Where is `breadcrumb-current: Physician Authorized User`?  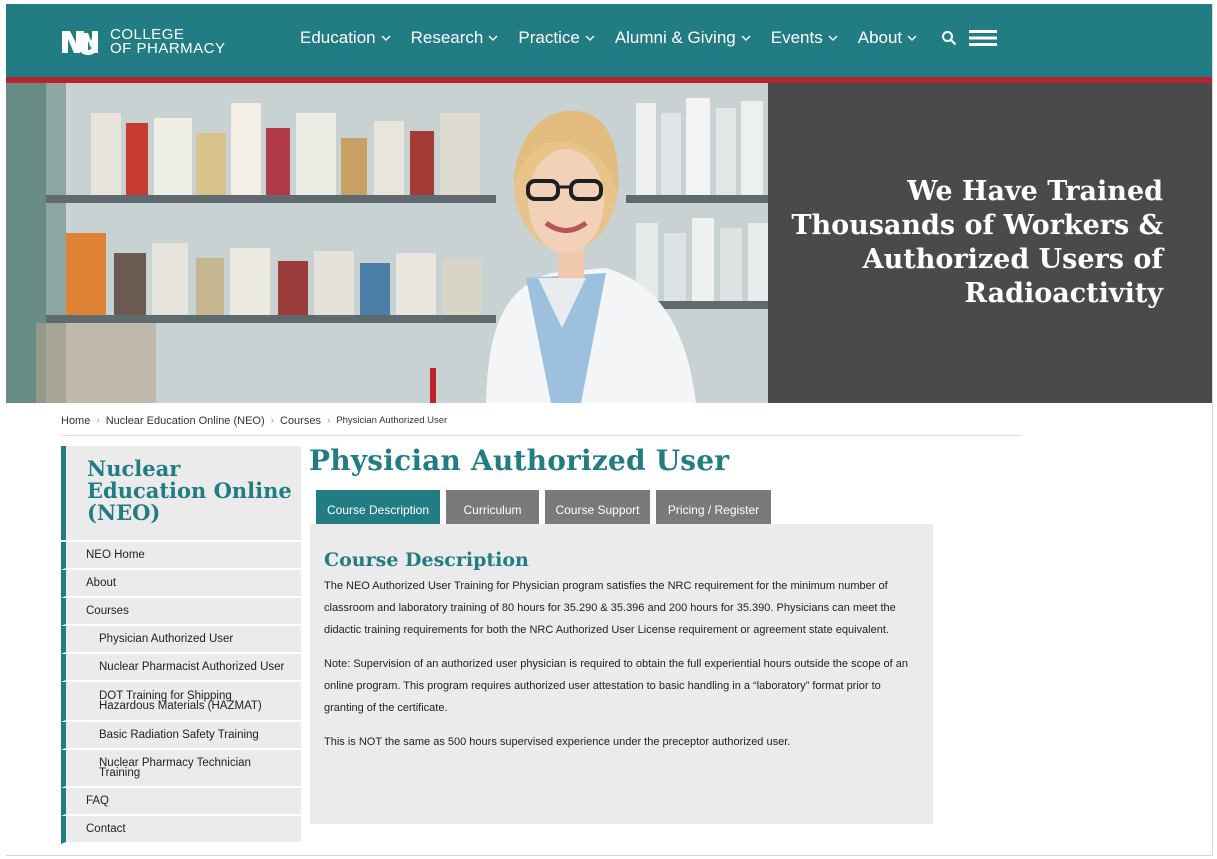
breadcrumb-current: Physician Authorized User is located at coordinates (392, 420).